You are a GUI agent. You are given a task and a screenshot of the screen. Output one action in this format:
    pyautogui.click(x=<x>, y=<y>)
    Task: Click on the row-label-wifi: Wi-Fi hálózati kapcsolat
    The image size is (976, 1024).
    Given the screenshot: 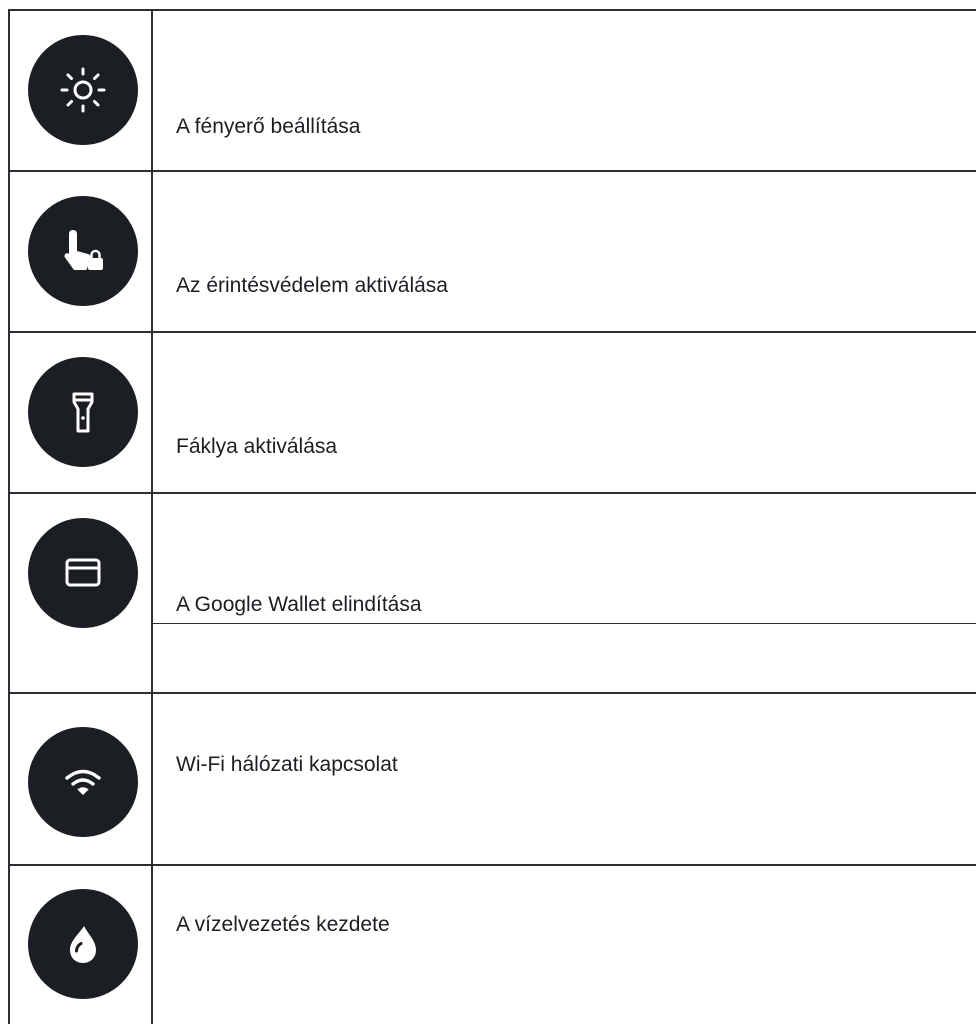 What is the action you would take?
    pyautogui.click(x=287, y=764)
    